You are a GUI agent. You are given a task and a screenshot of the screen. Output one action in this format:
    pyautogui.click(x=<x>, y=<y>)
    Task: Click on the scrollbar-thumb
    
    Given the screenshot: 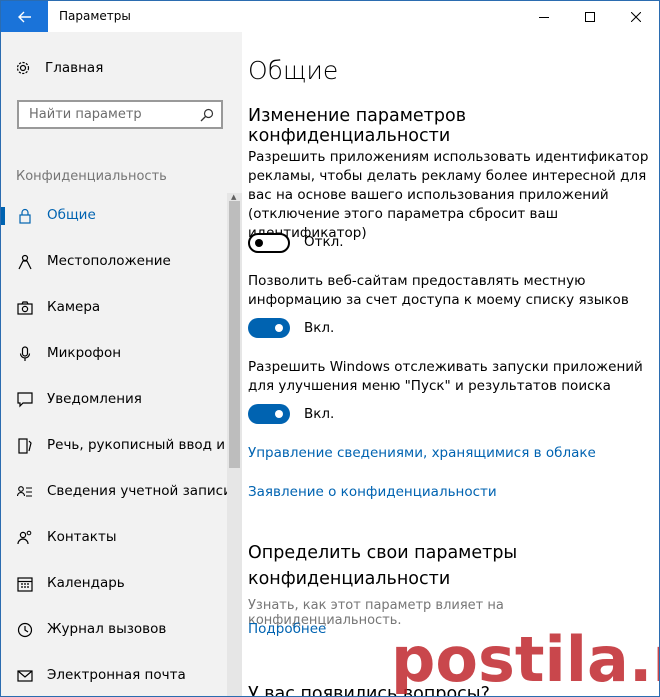 What is the action you would take?
    pyautogui.click(x=234, y=334)
    